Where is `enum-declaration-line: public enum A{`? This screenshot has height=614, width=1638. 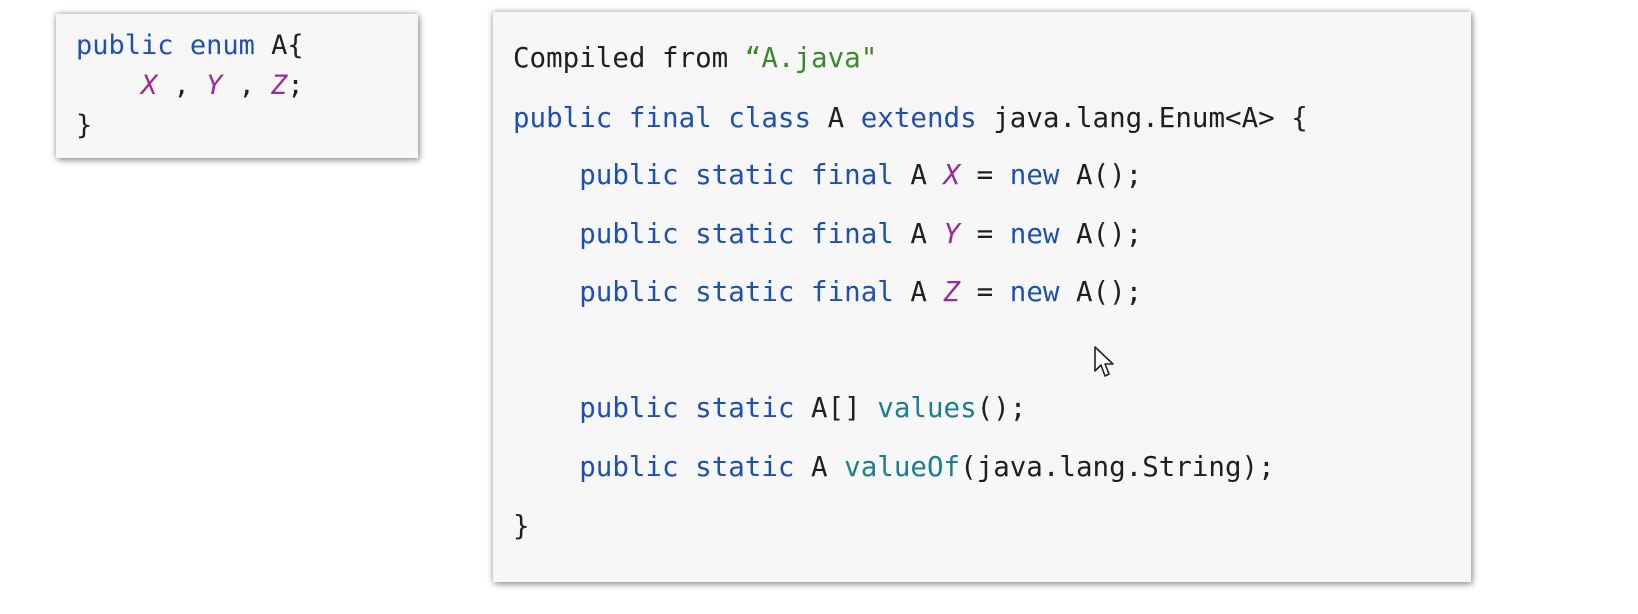 enum-declaration-line: public enum A{ is located at coordinates (190, 45).